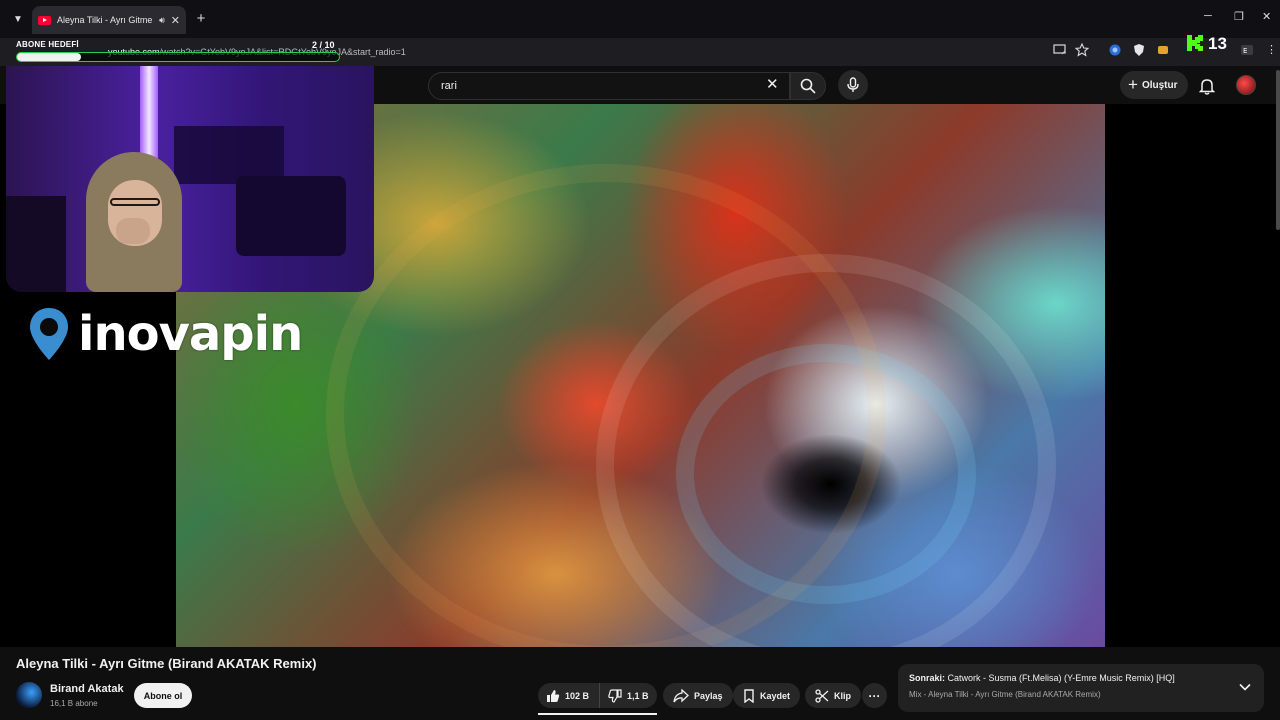 The width and height of the screenshot is (1280, 720). What do you see at coordinates (1217, 43) in the screenshot?
I see `kick-follower-count: 13` at bounding box center [1217, 43].